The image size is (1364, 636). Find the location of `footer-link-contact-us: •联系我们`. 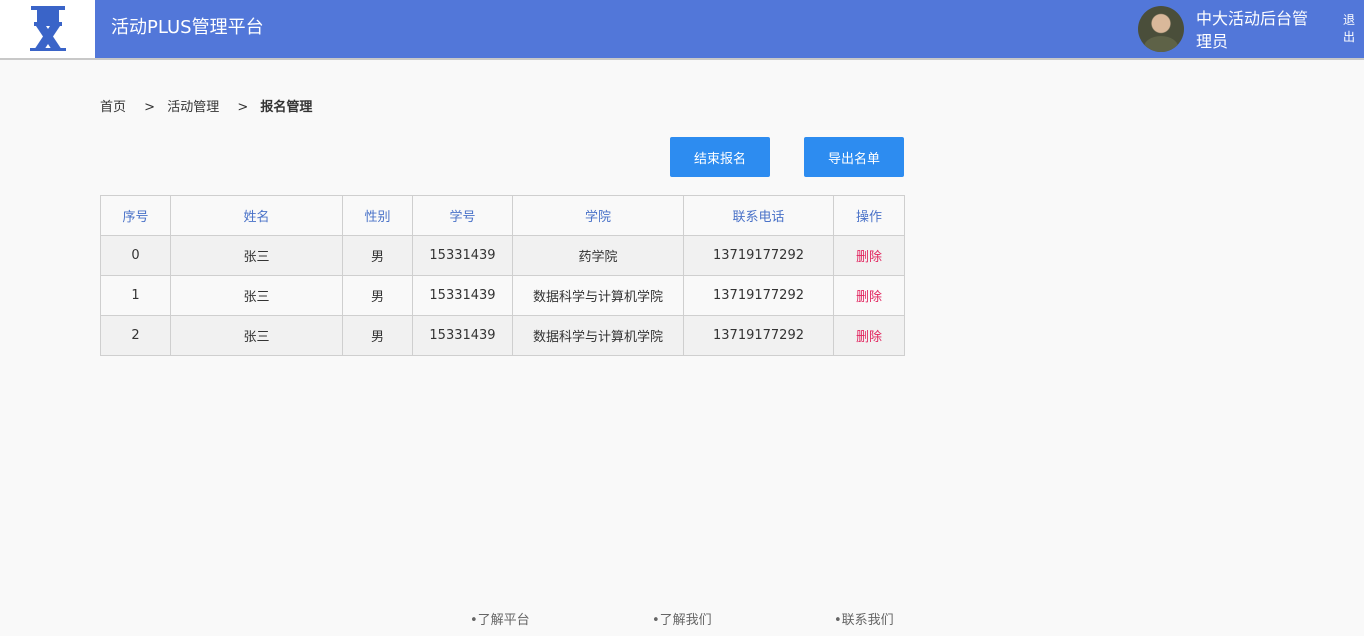

footer-link-contact-us: •联系我们 is located at coordinates (864, 618).